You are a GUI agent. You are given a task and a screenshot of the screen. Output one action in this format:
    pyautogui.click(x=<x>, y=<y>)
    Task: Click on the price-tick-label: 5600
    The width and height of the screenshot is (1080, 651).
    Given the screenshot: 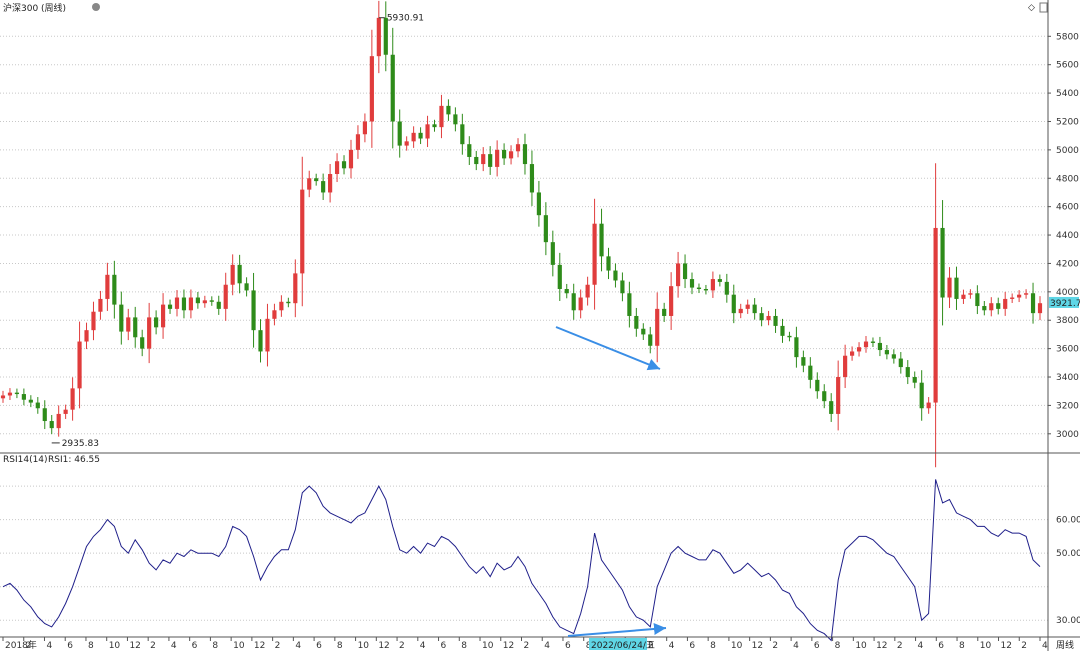 What is the action you would take?
    pyautogui.click(x=1067, y=66)
    